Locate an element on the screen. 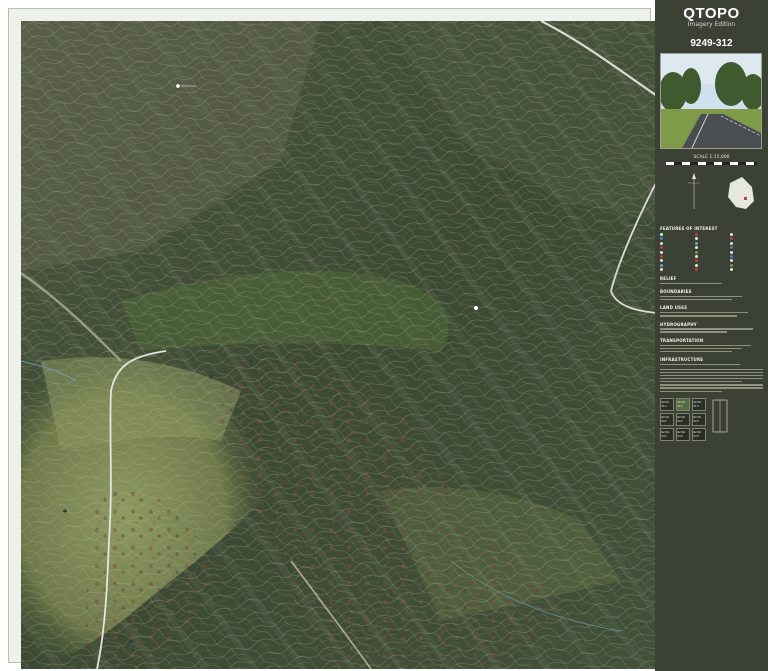 The width and height of the screenshot is (768, 671). land-uses-title: LAND USES is located at coordinates (674, 308).